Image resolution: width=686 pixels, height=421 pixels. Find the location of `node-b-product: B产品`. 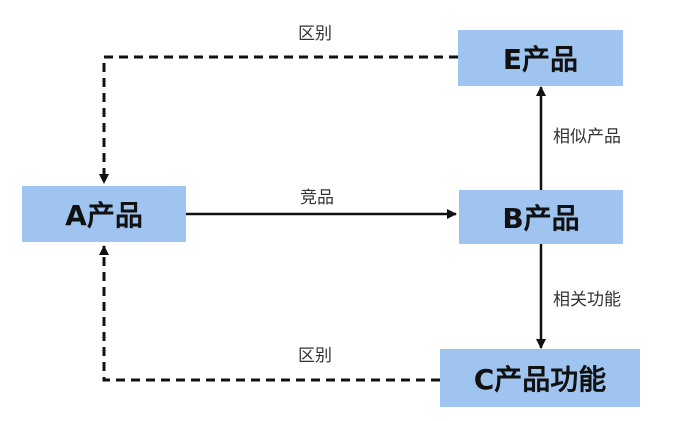

node-b-product: B产品 is located at coordinates (541, 217).